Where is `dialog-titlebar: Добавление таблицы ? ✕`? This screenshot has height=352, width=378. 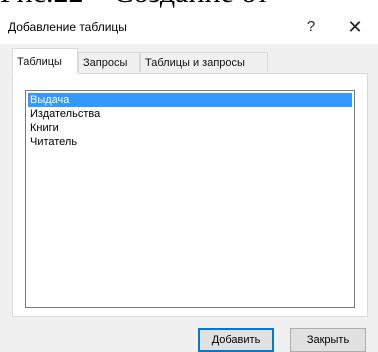 dialog-titlebar: Добавление таблицы ? ✕ is located at coordinates (189, 26).